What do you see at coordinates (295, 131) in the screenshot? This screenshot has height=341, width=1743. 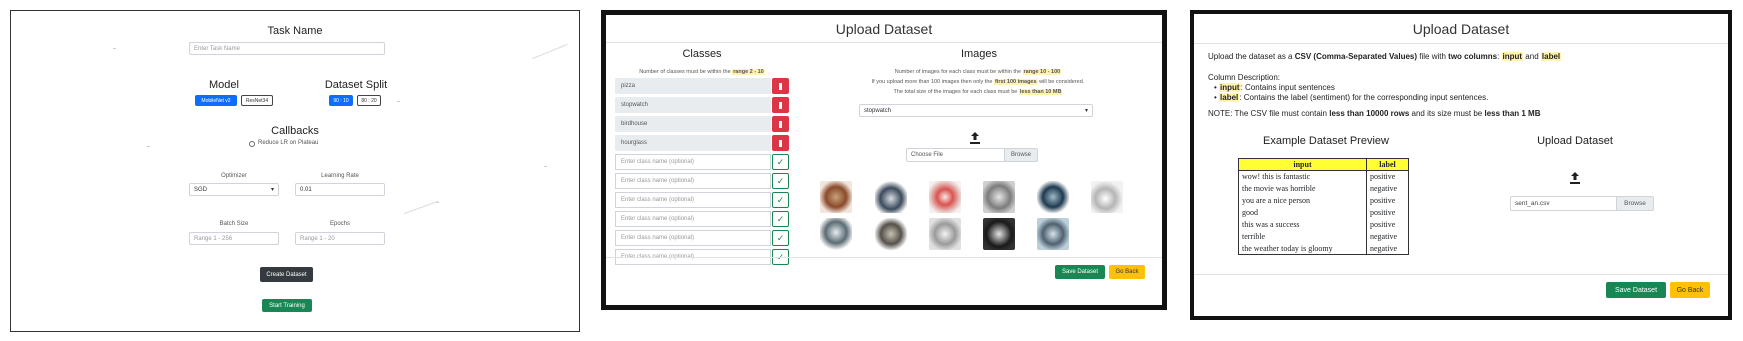 I see `callbacks-label: Callbacks` at bounding box center [295, 131].